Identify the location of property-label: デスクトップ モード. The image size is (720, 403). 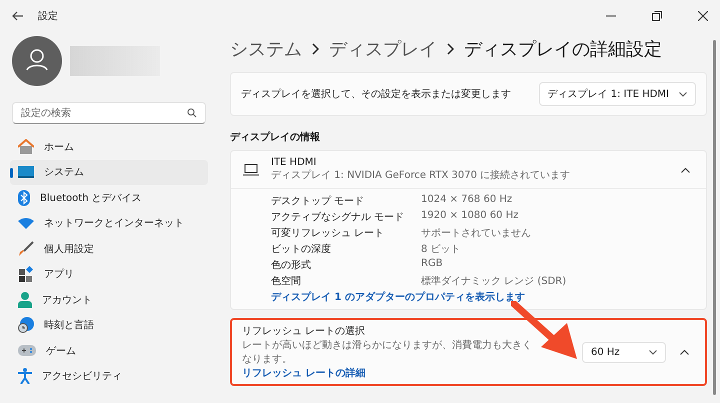
(318, 201).